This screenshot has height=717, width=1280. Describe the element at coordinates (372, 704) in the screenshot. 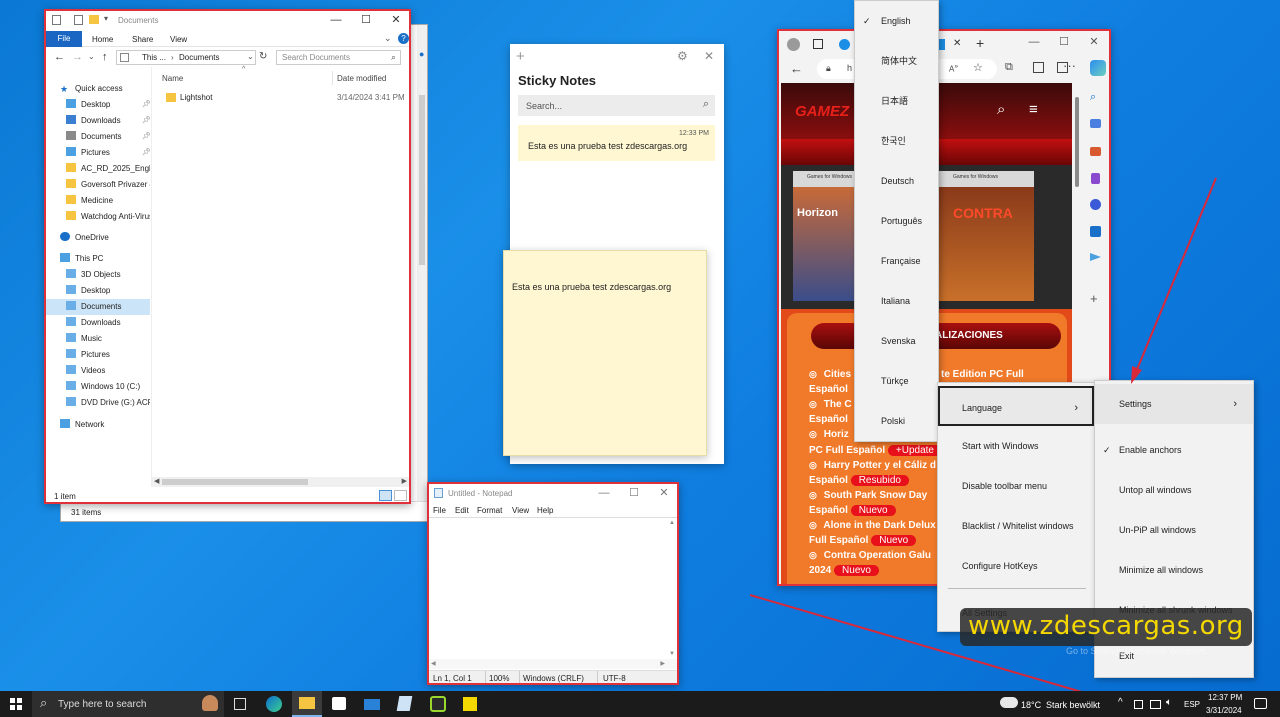

I see `mail-taskbar-icon` at that location.